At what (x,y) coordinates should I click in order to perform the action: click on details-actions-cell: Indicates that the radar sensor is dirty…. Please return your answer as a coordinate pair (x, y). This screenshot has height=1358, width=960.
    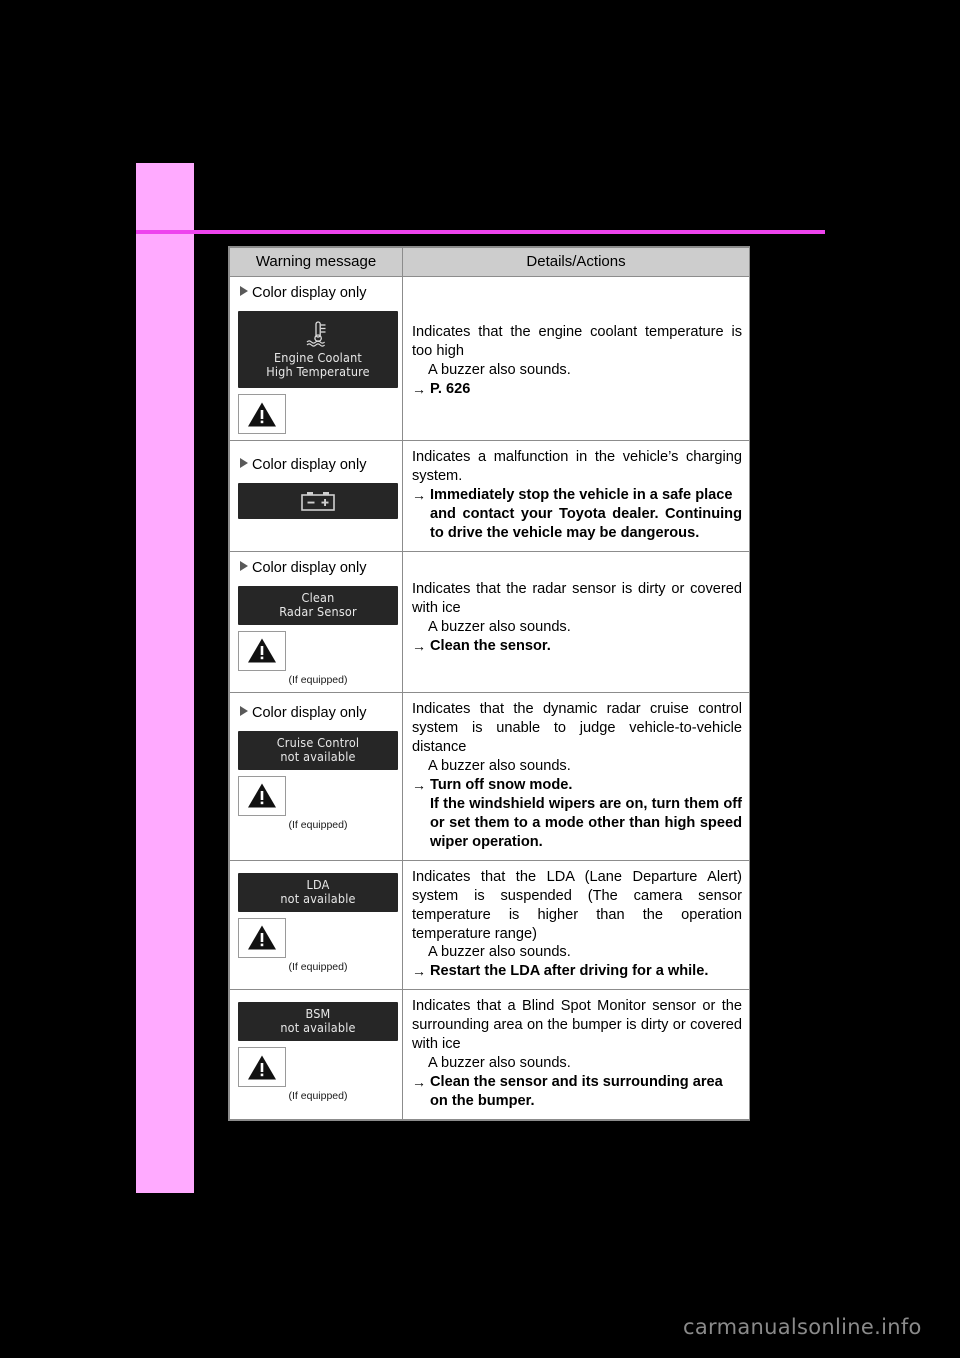
    Looking at the image, I should click on (576, 621).